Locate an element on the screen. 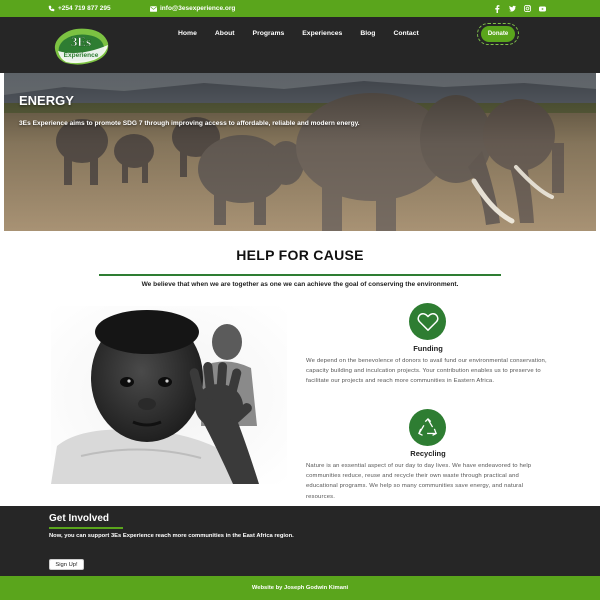  get-involved-underline is located at coordinates (86, 528).